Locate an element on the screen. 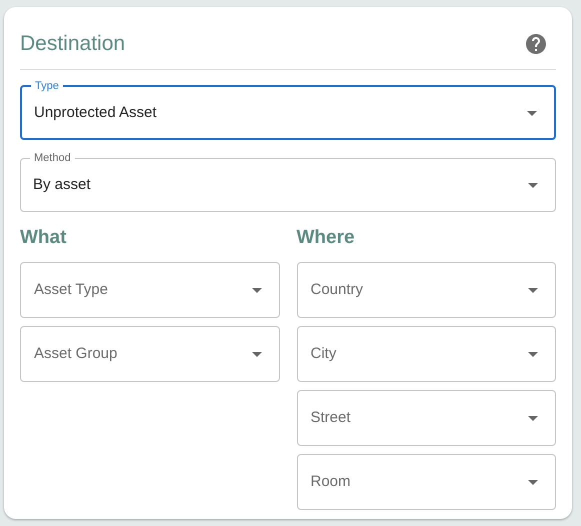 The image size is (581, 526). select-field: Country is located at coordinates (426, 290).